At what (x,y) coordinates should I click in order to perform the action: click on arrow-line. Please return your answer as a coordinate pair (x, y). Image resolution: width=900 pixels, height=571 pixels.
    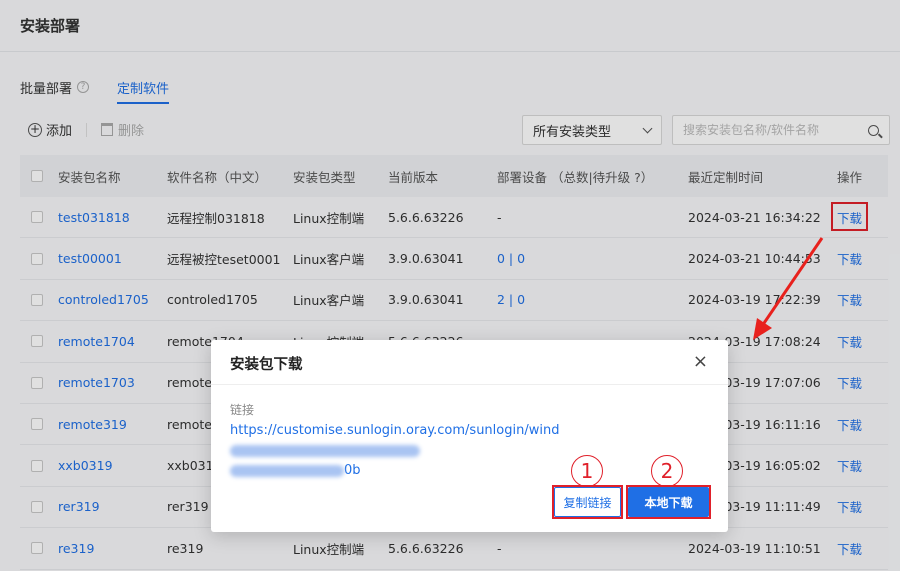
    Looking at the image, I should click on (792, 282).